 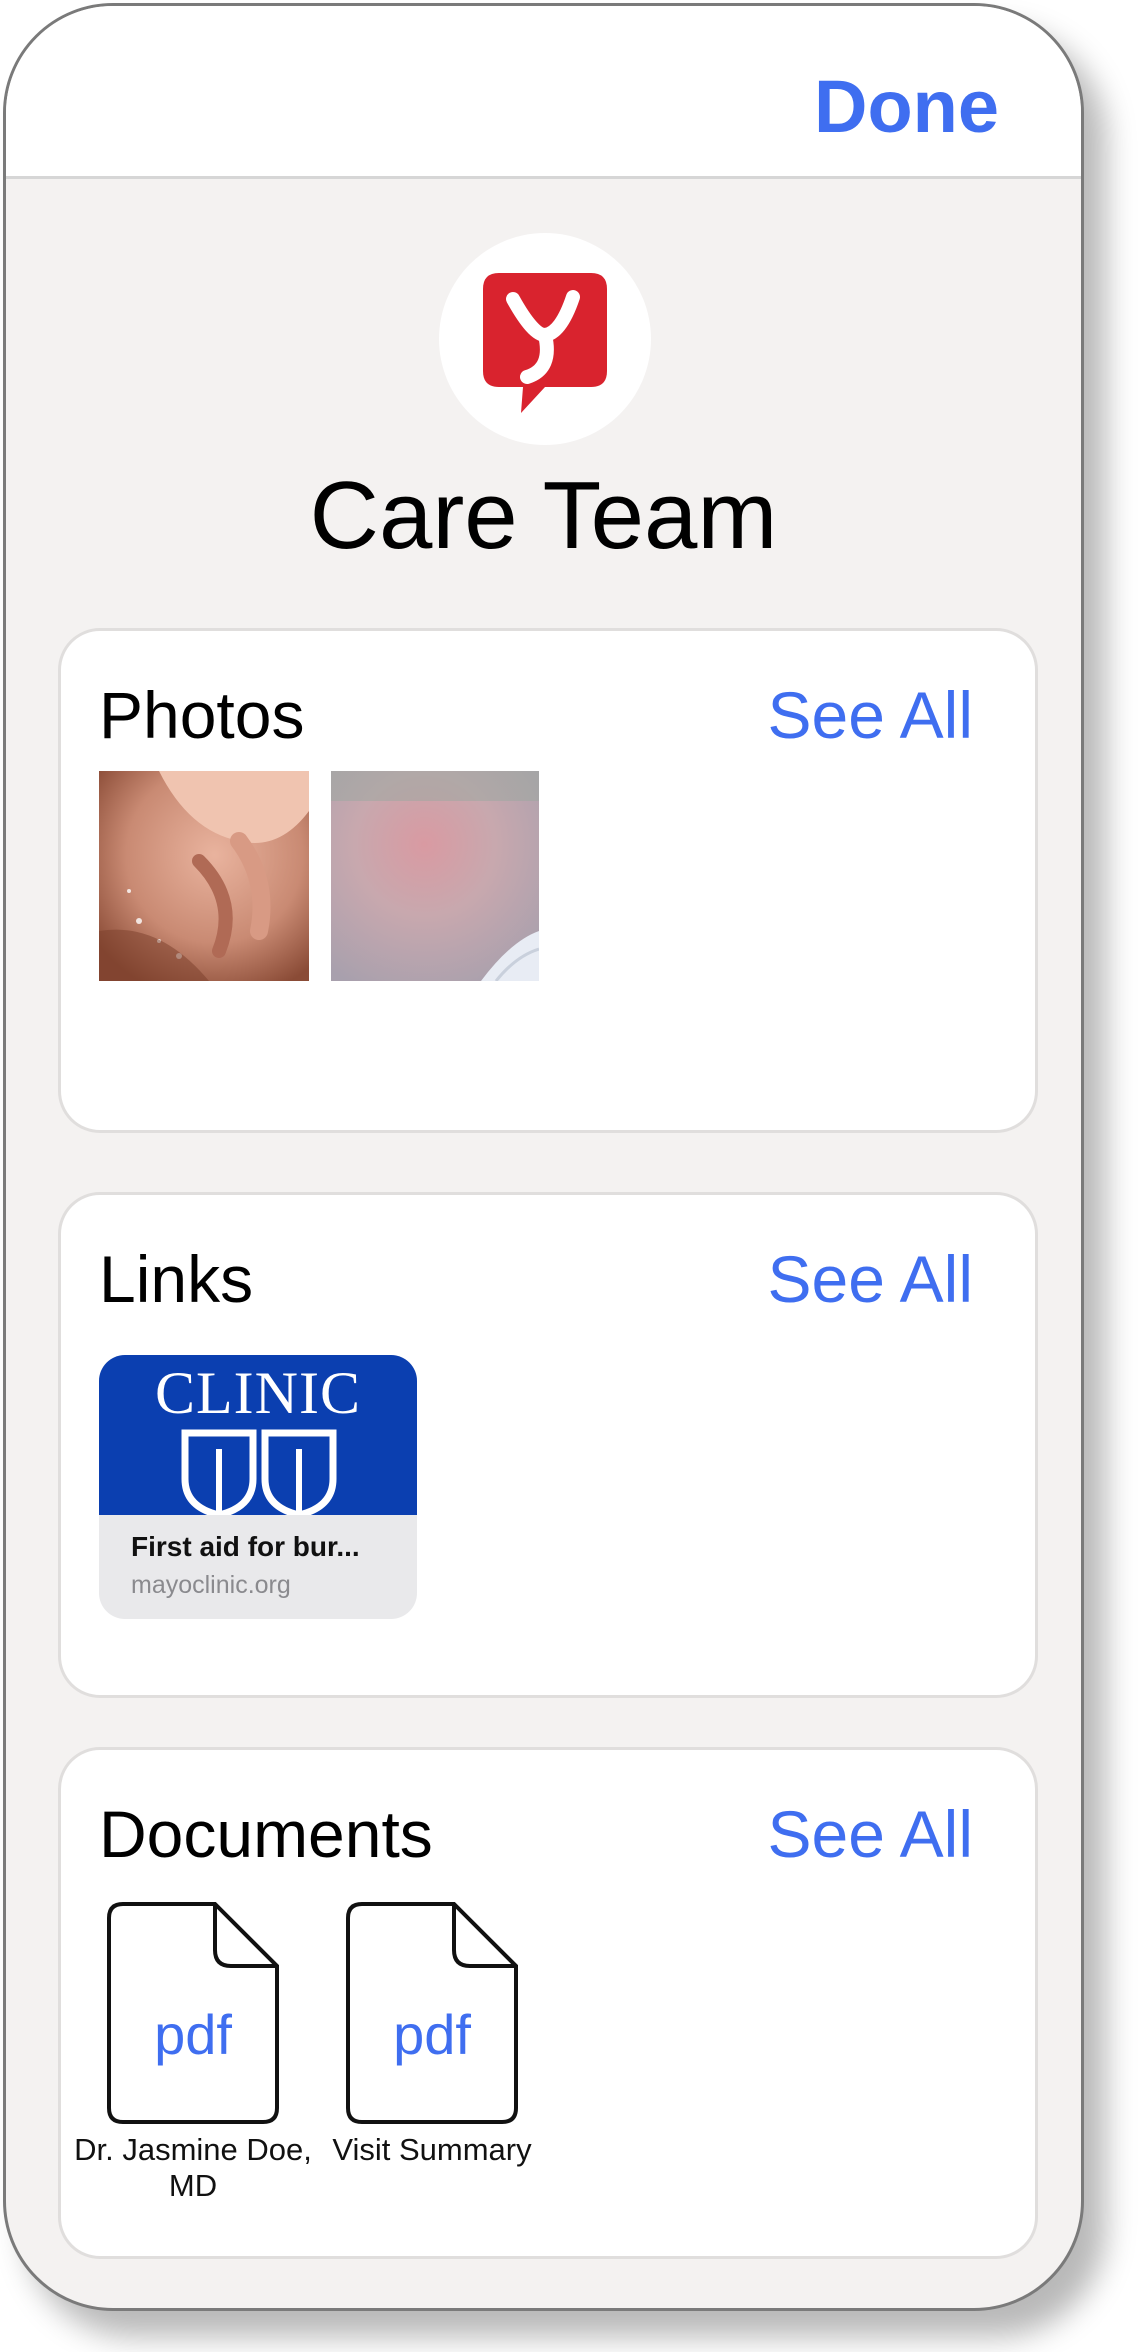 I want to click on document-item: pdf Visit Summary, so click(x=432, y=2034).